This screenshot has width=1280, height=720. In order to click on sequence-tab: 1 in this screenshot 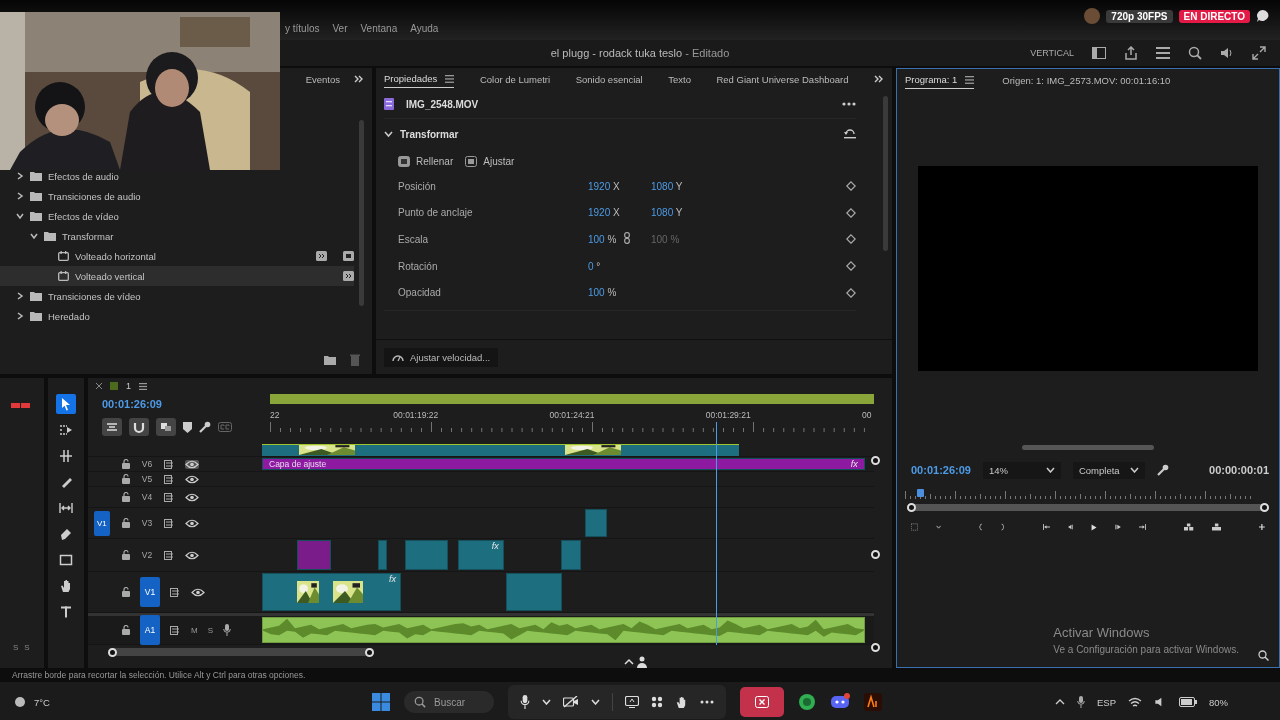, I will do `click(128, 386)`.